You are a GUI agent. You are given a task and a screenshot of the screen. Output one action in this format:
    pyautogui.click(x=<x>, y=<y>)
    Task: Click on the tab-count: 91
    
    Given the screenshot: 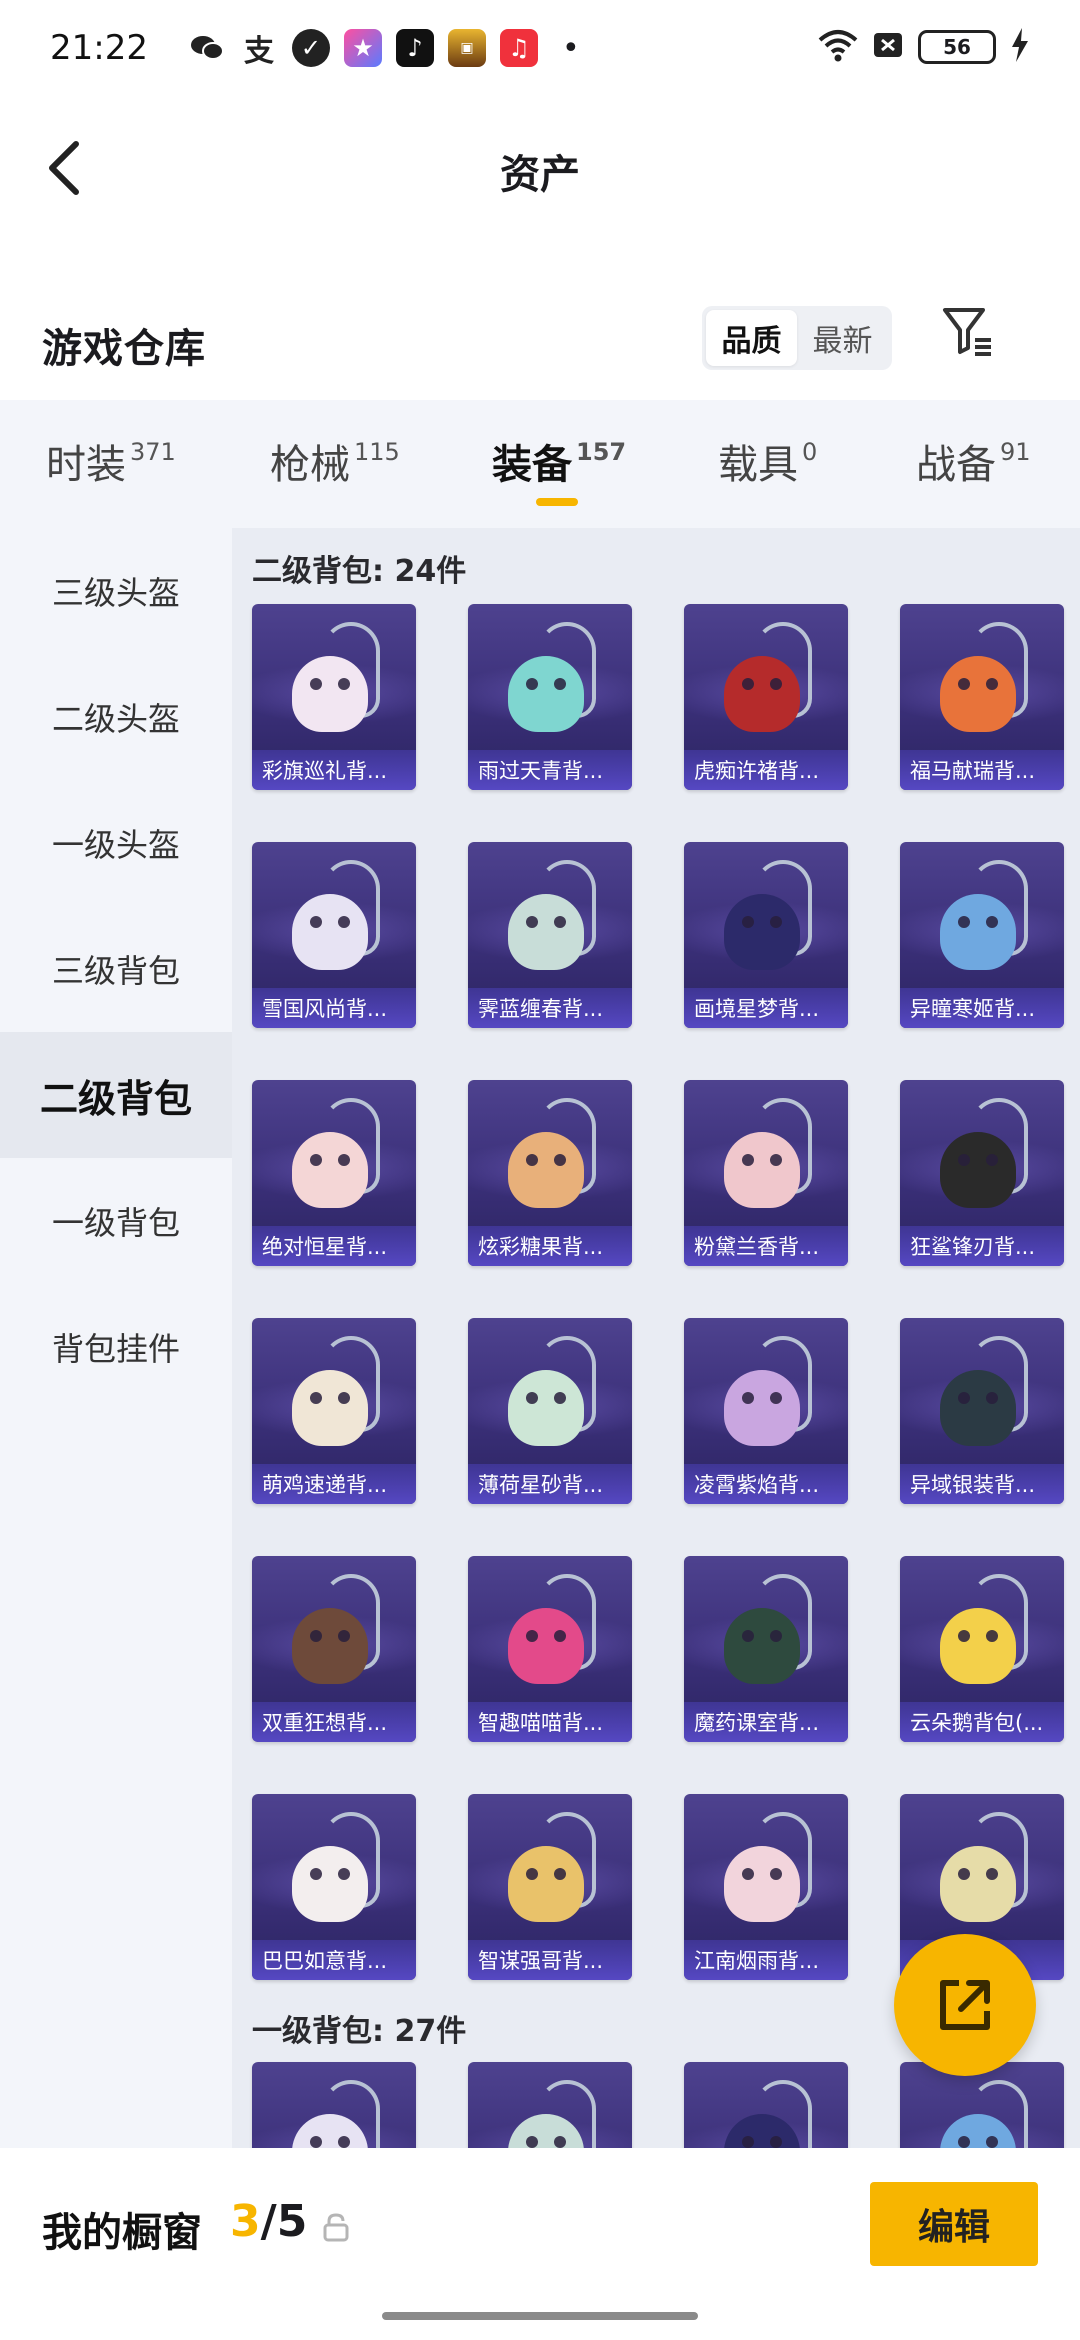 What is the action you would take?
    pyautogui.click(x=1015, y=452)
    